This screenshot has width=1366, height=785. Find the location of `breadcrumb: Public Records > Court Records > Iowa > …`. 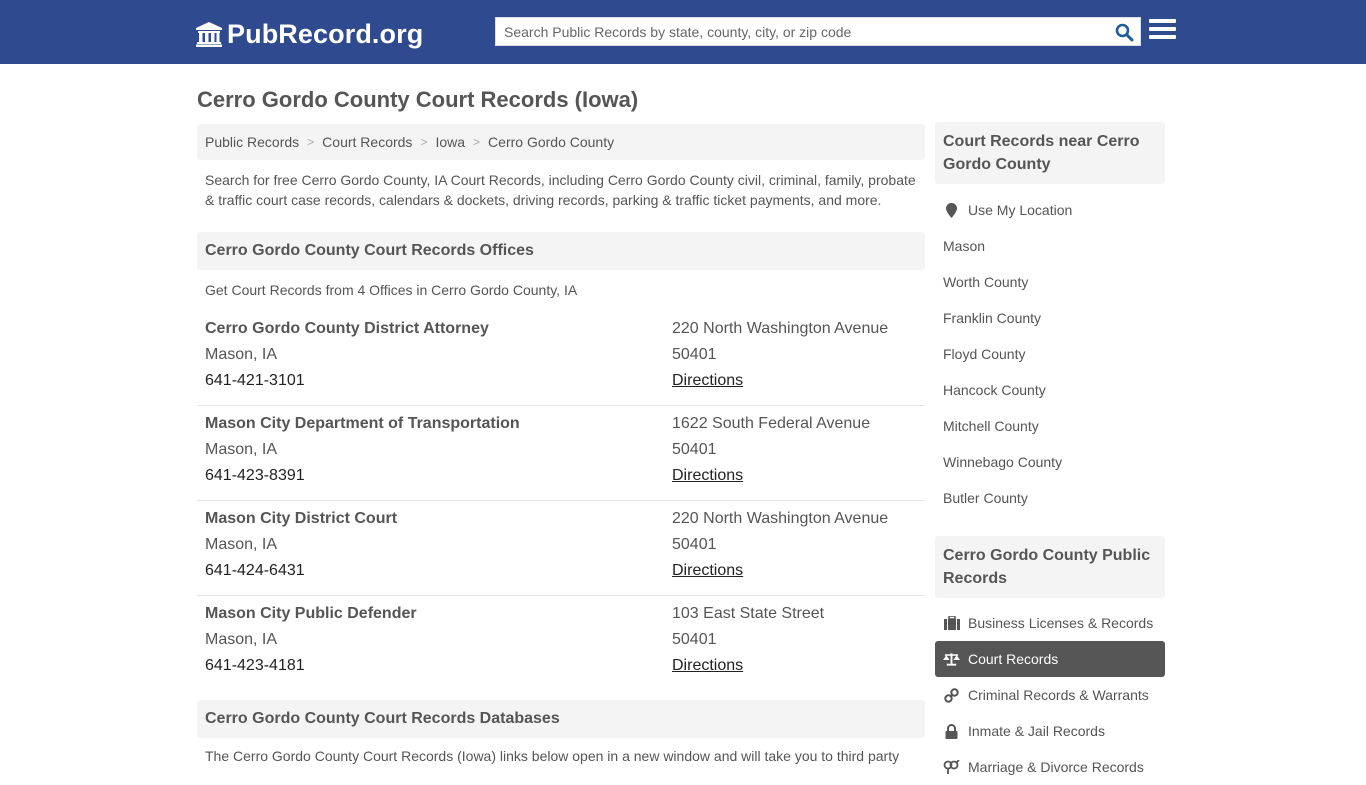

breadcrumb: Public Records > Court Records > Iowa > … is located at coordinates (561, 142).